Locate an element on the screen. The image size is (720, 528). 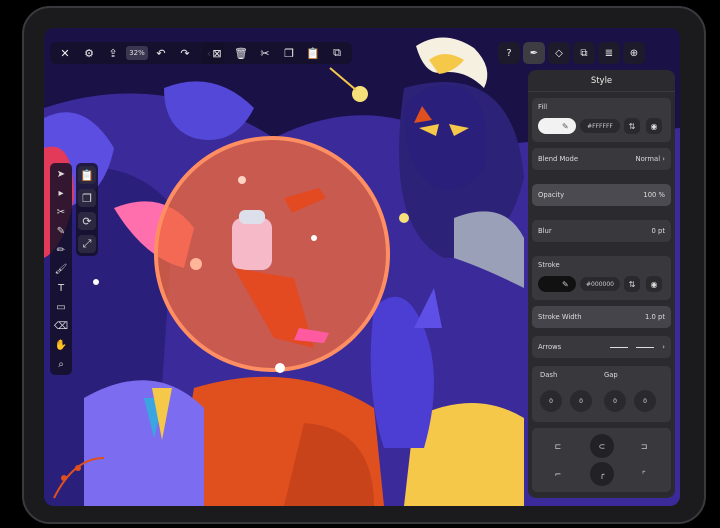
trash-icon: 🗑 is located at coordinates (241, 53).